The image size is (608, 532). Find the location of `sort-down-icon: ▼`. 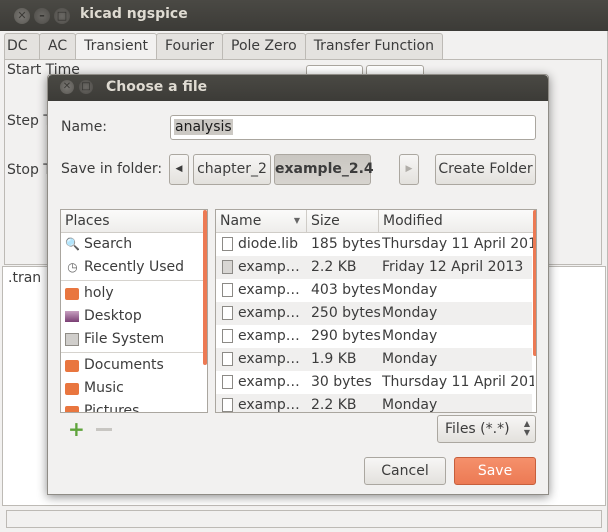

sort-down-icon: ▼ is located at coordinates (296, 220).